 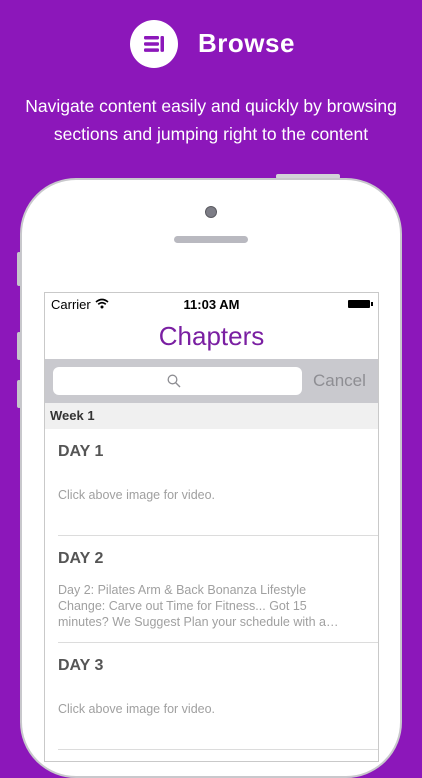 What do you see at coordinates (211, 381) in the screenshot?
I see `search-bar: Cancel` at bounding box center [211, 381].